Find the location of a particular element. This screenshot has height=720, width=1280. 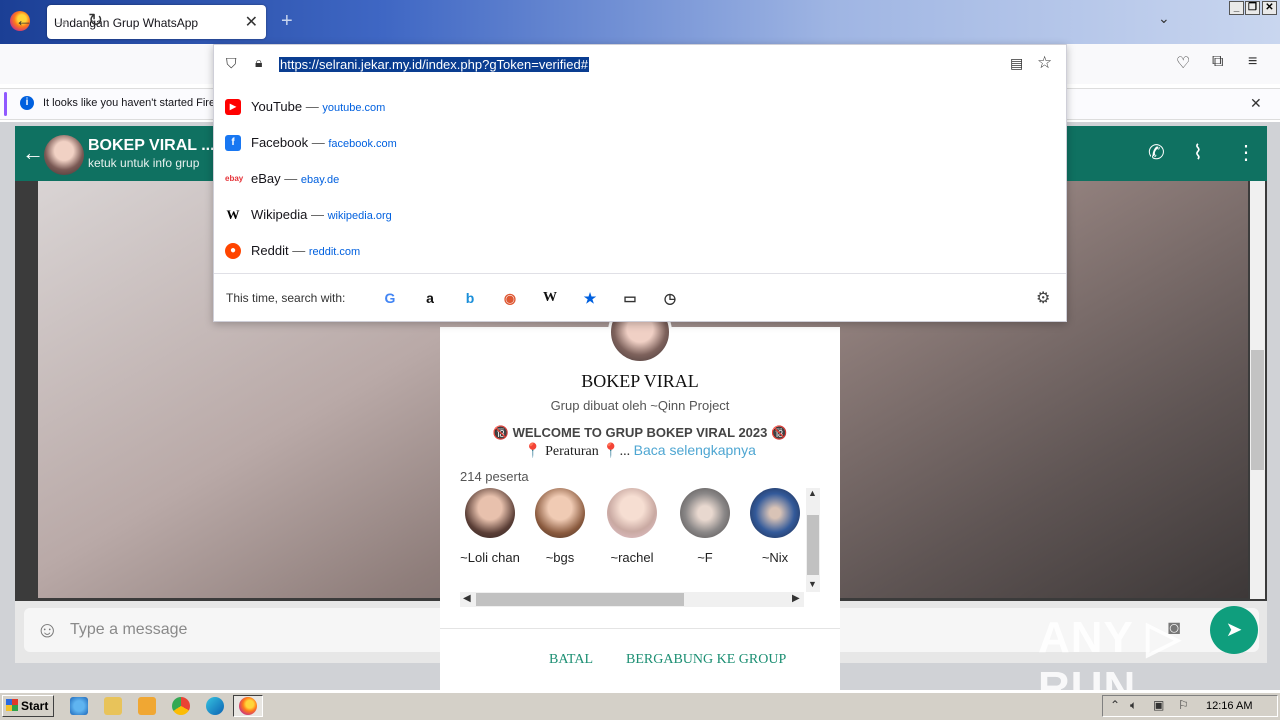

phone-icon: ✆ is located at coordinates (1156, 152).